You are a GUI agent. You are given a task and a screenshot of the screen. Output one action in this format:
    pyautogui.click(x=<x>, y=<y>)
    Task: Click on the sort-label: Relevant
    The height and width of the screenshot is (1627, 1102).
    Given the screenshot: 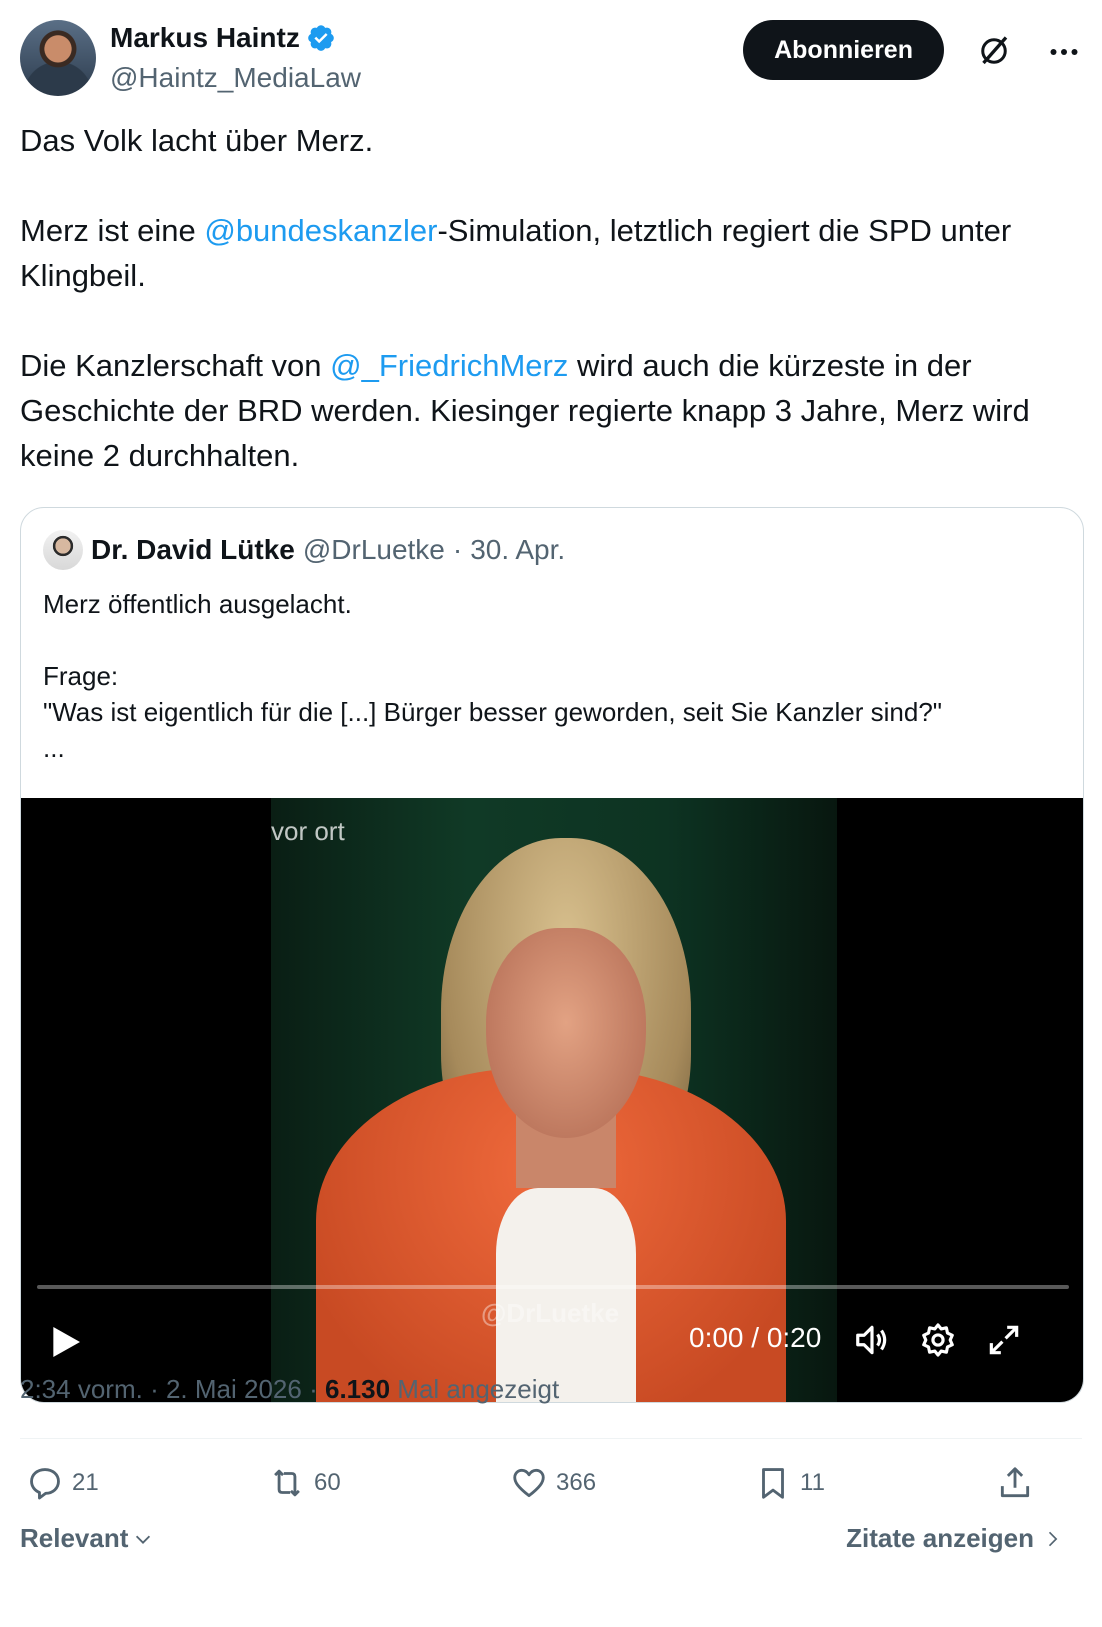 What is the action you would take?
    pyautogui.click(x=74, y=1538)
    